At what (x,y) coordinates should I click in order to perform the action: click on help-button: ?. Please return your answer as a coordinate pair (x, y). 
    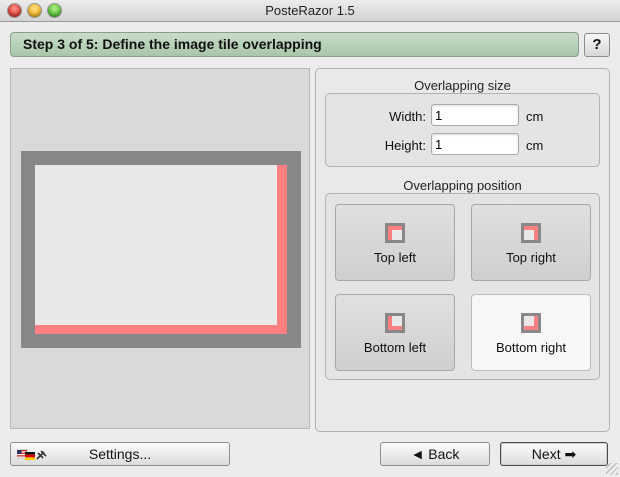
    Looking at the image, I should click on (597, 45).